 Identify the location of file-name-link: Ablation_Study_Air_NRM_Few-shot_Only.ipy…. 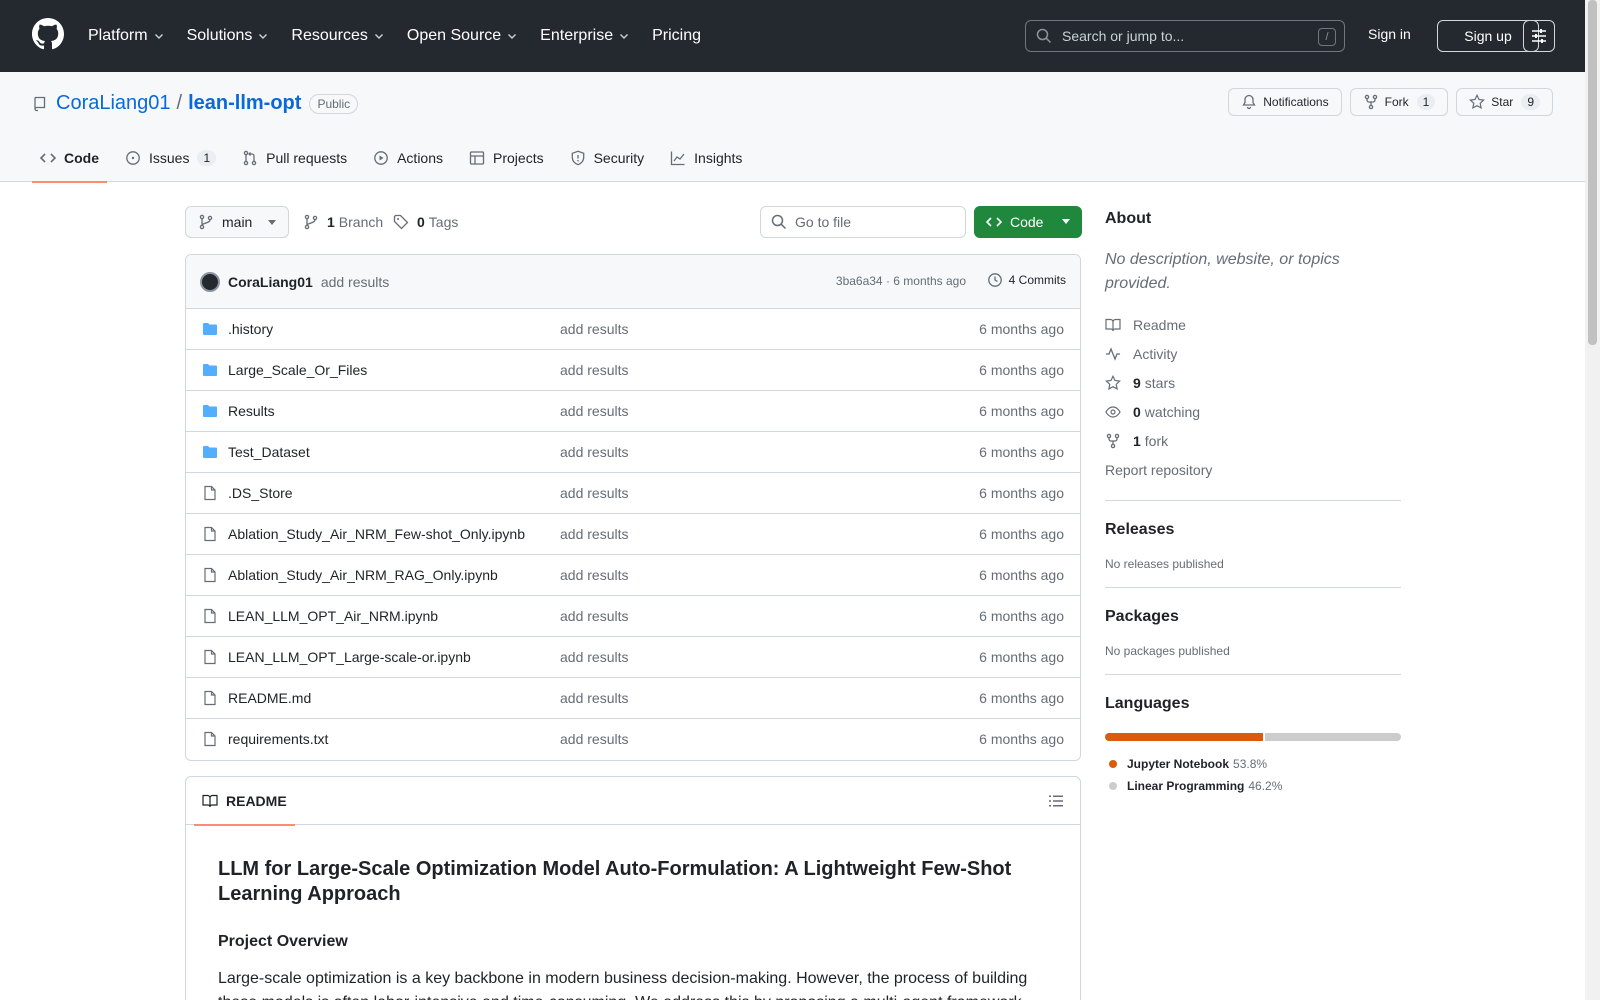
(376, 534).